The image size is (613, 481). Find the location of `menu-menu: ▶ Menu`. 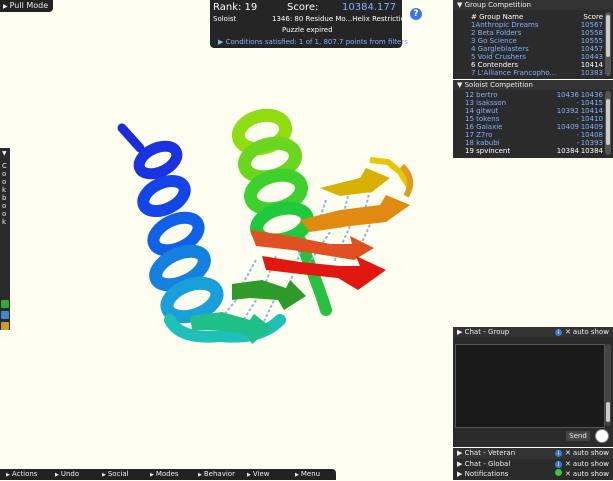

menu-menu: ▶ Menu is located at coordinates (307, 475).